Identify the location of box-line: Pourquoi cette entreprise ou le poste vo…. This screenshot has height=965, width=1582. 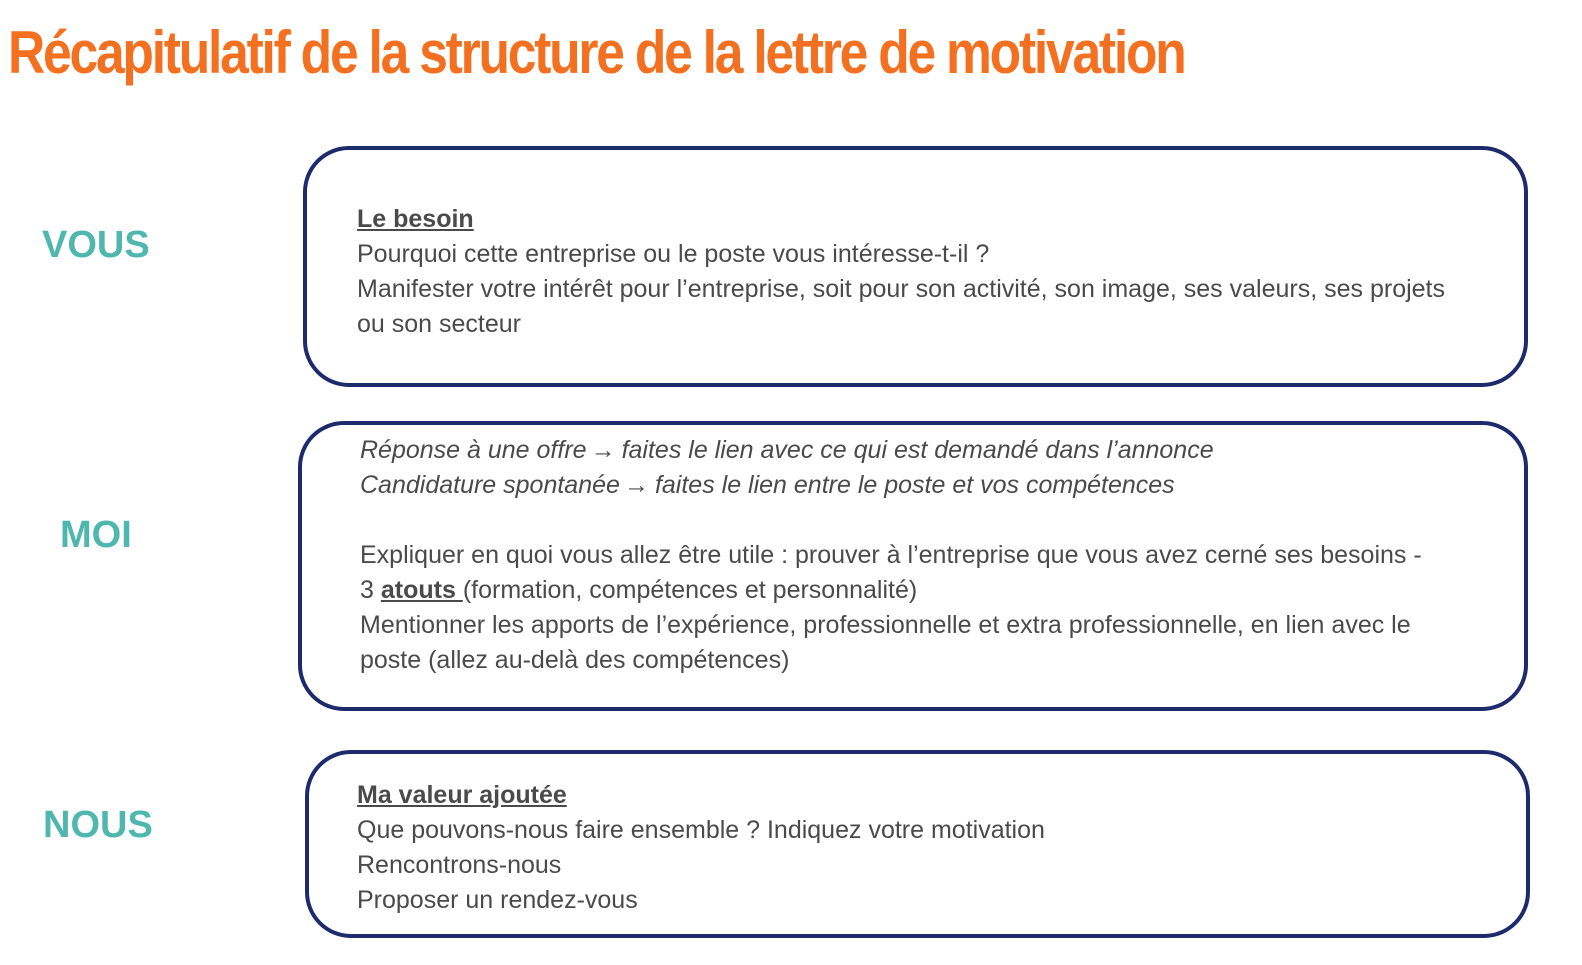
(673, 254).